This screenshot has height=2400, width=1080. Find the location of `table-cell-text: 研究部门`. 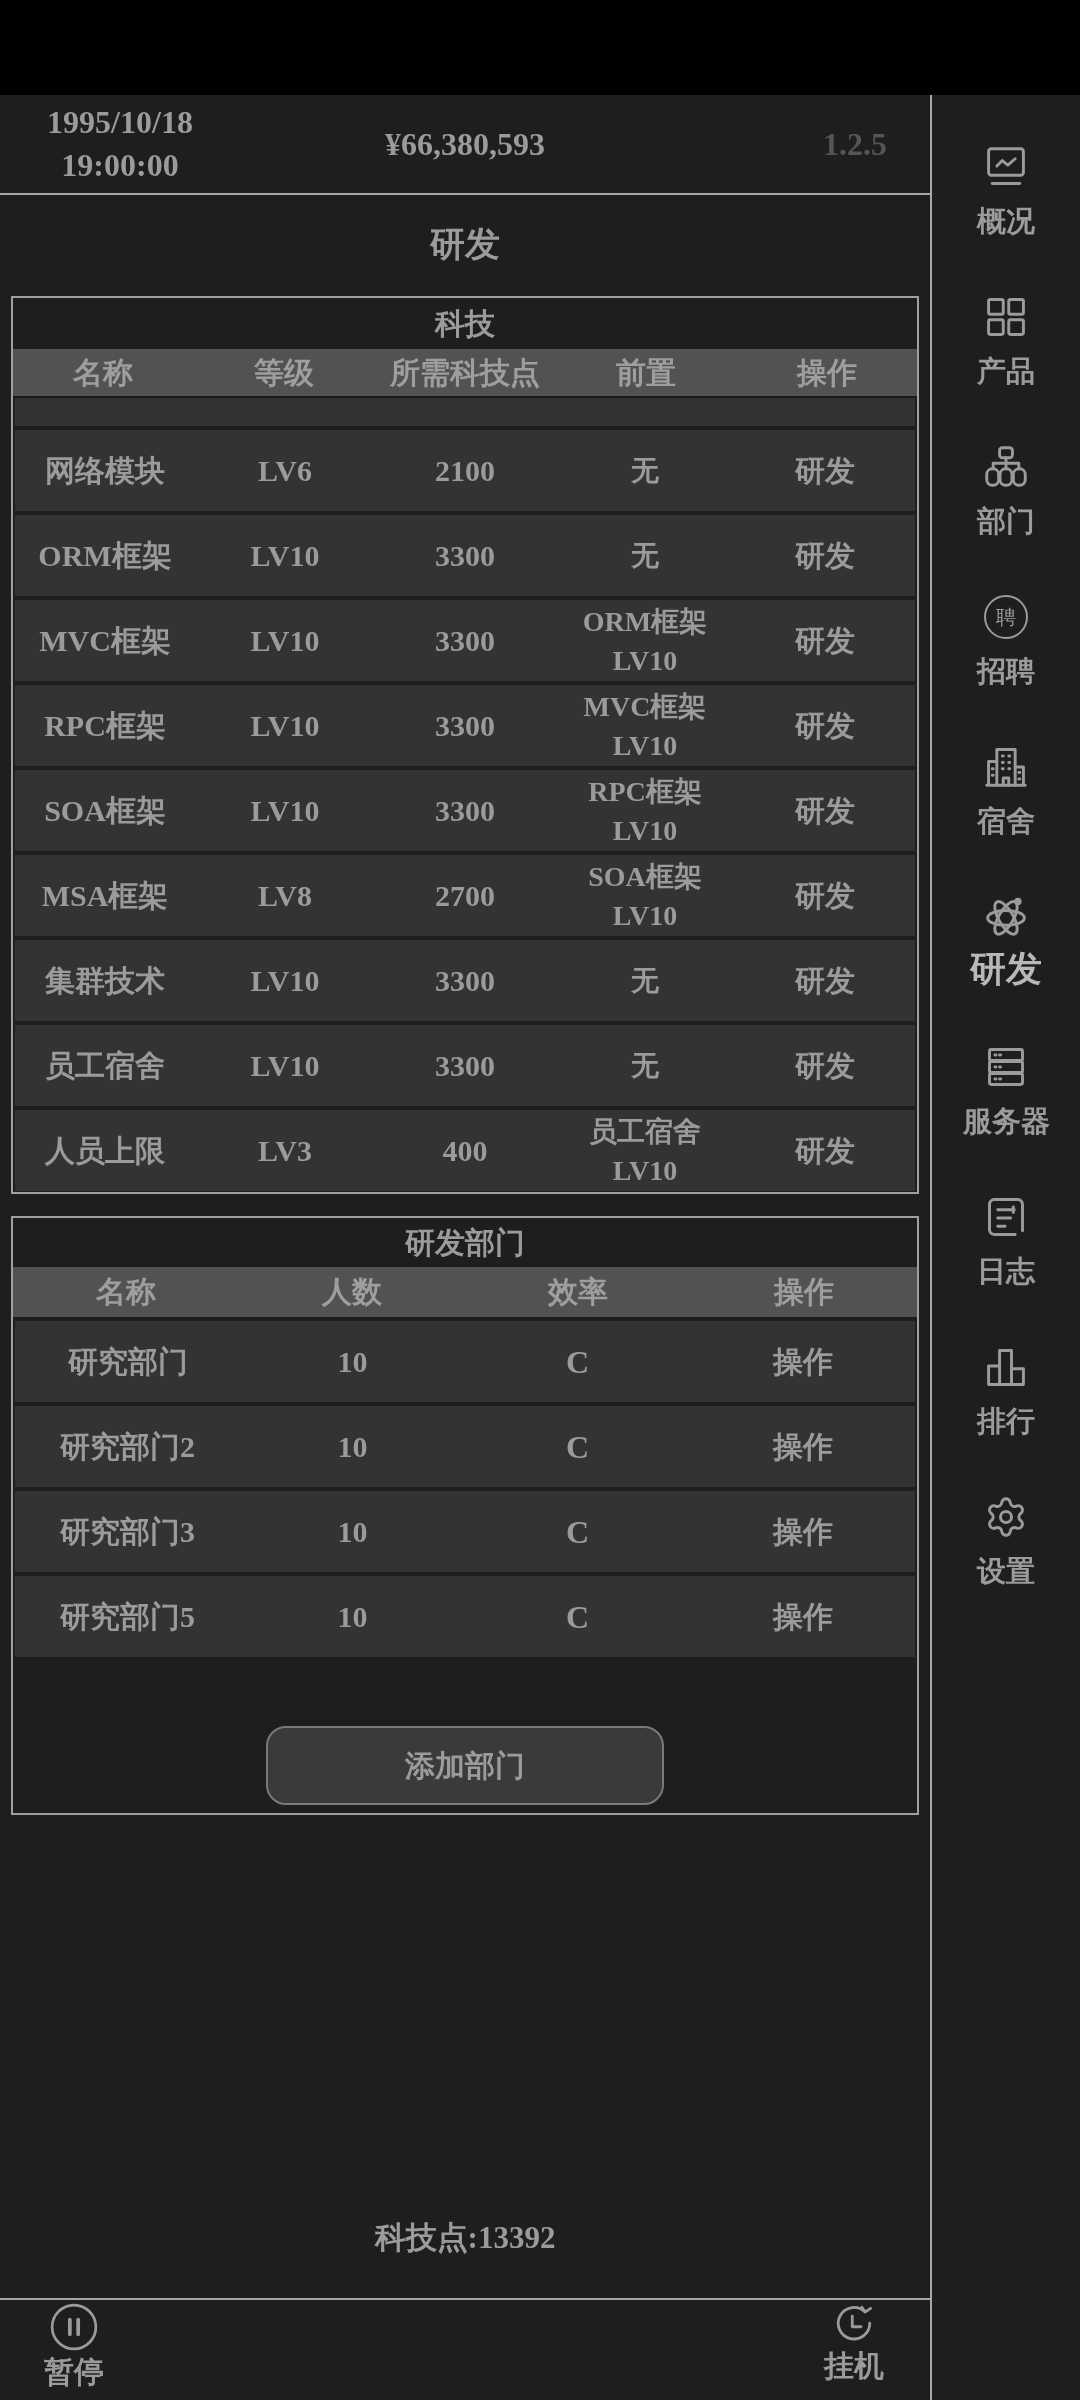

table-cell-text: 研究部门 is located at coordinates (127, 1361).